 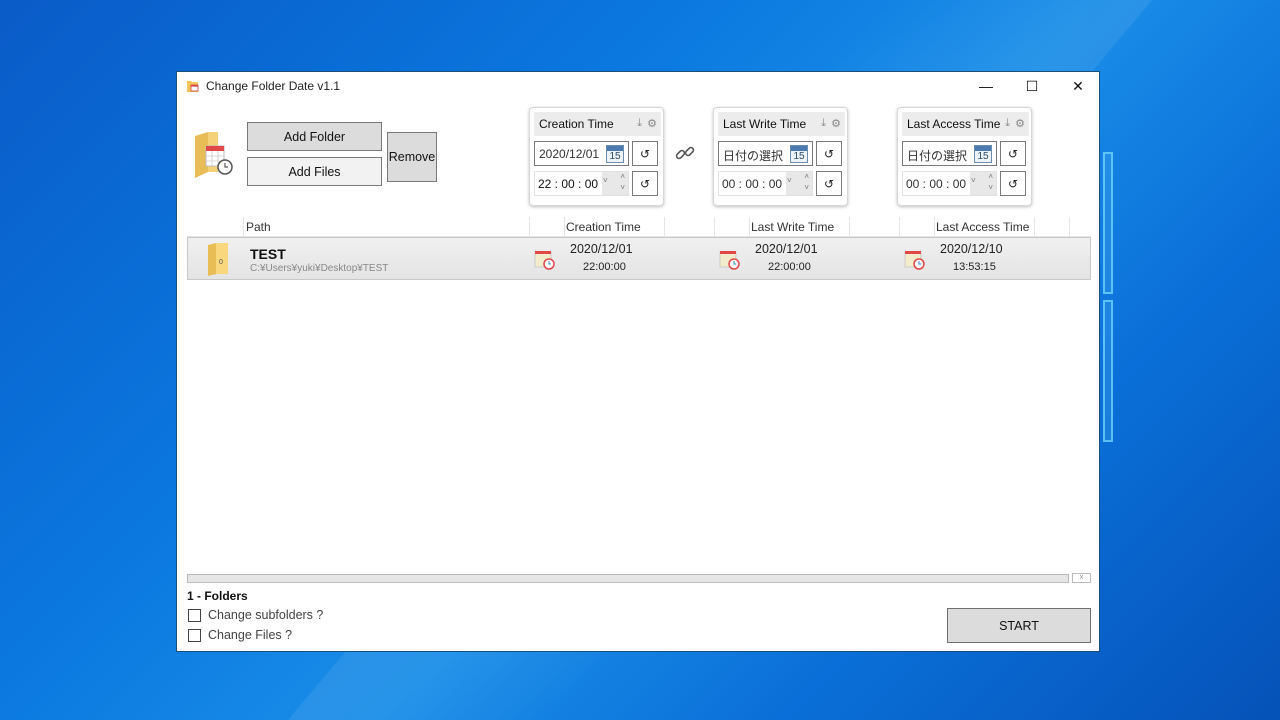 I want to click on folder-count-label: 1 - Folders, so click(x=217, y=596).